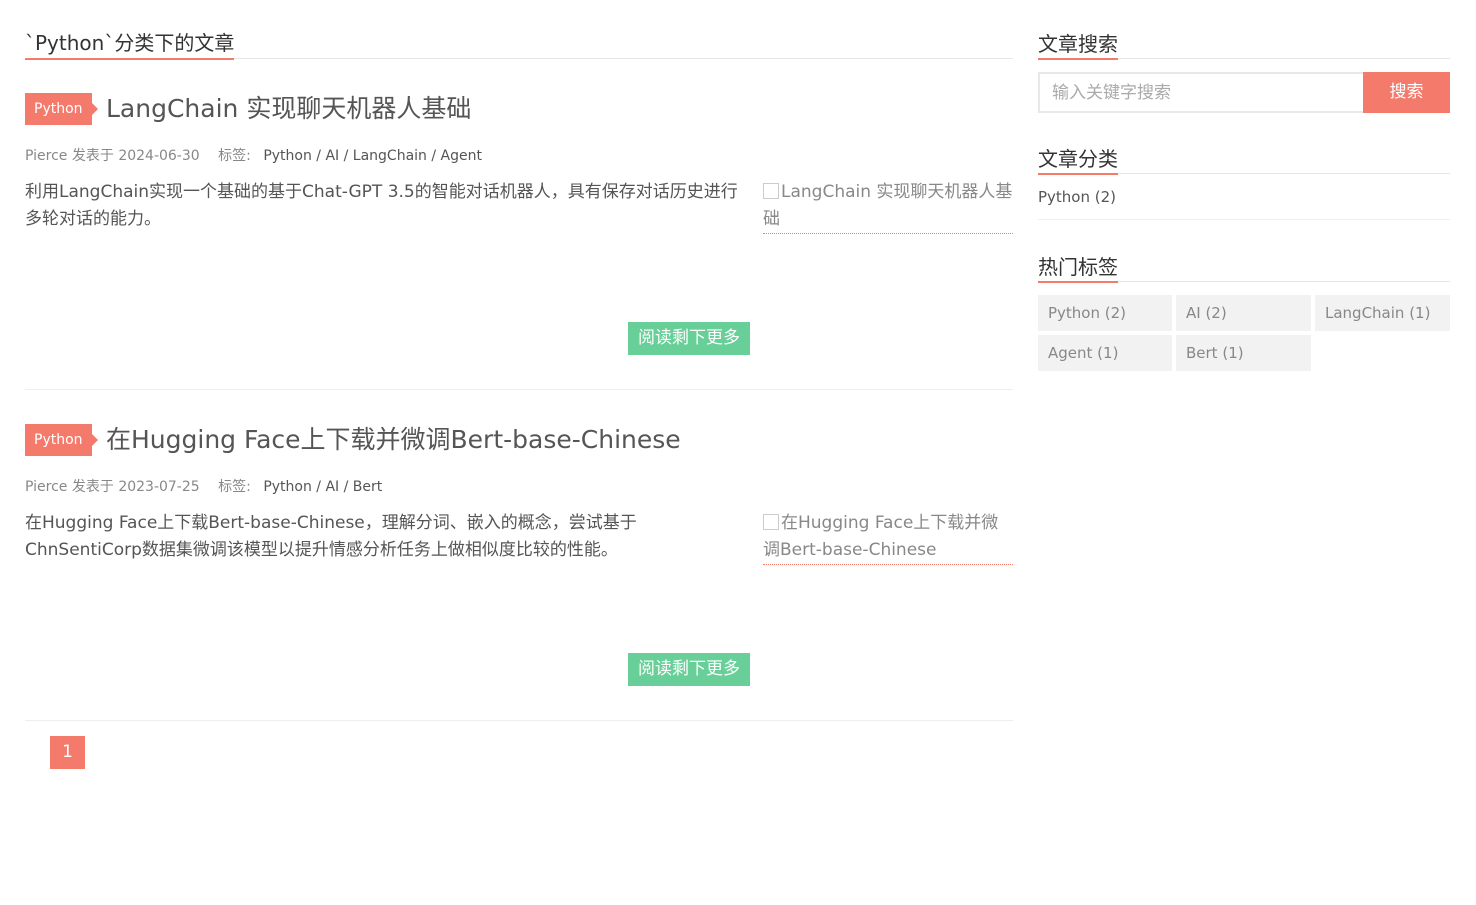 Image resolution: width=1476 pixels, height=905 pixels. Describe the element at coordinates (1078, 268) in the screenshot. I see `hot-tags-widget-title: 热门标签` at that location.